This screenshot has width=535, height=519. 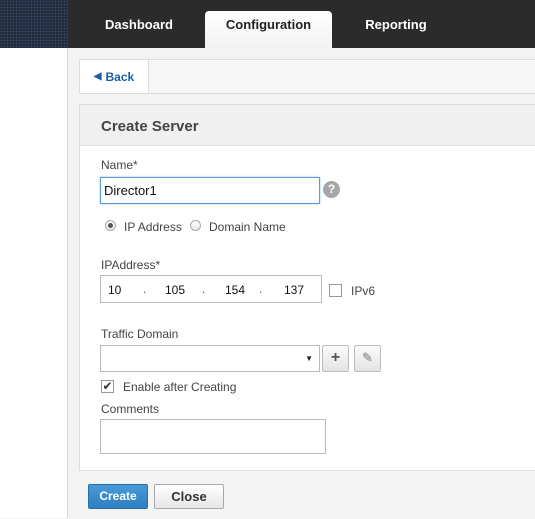 I want to click on name-input: Director1, so click(x=210, y=190).